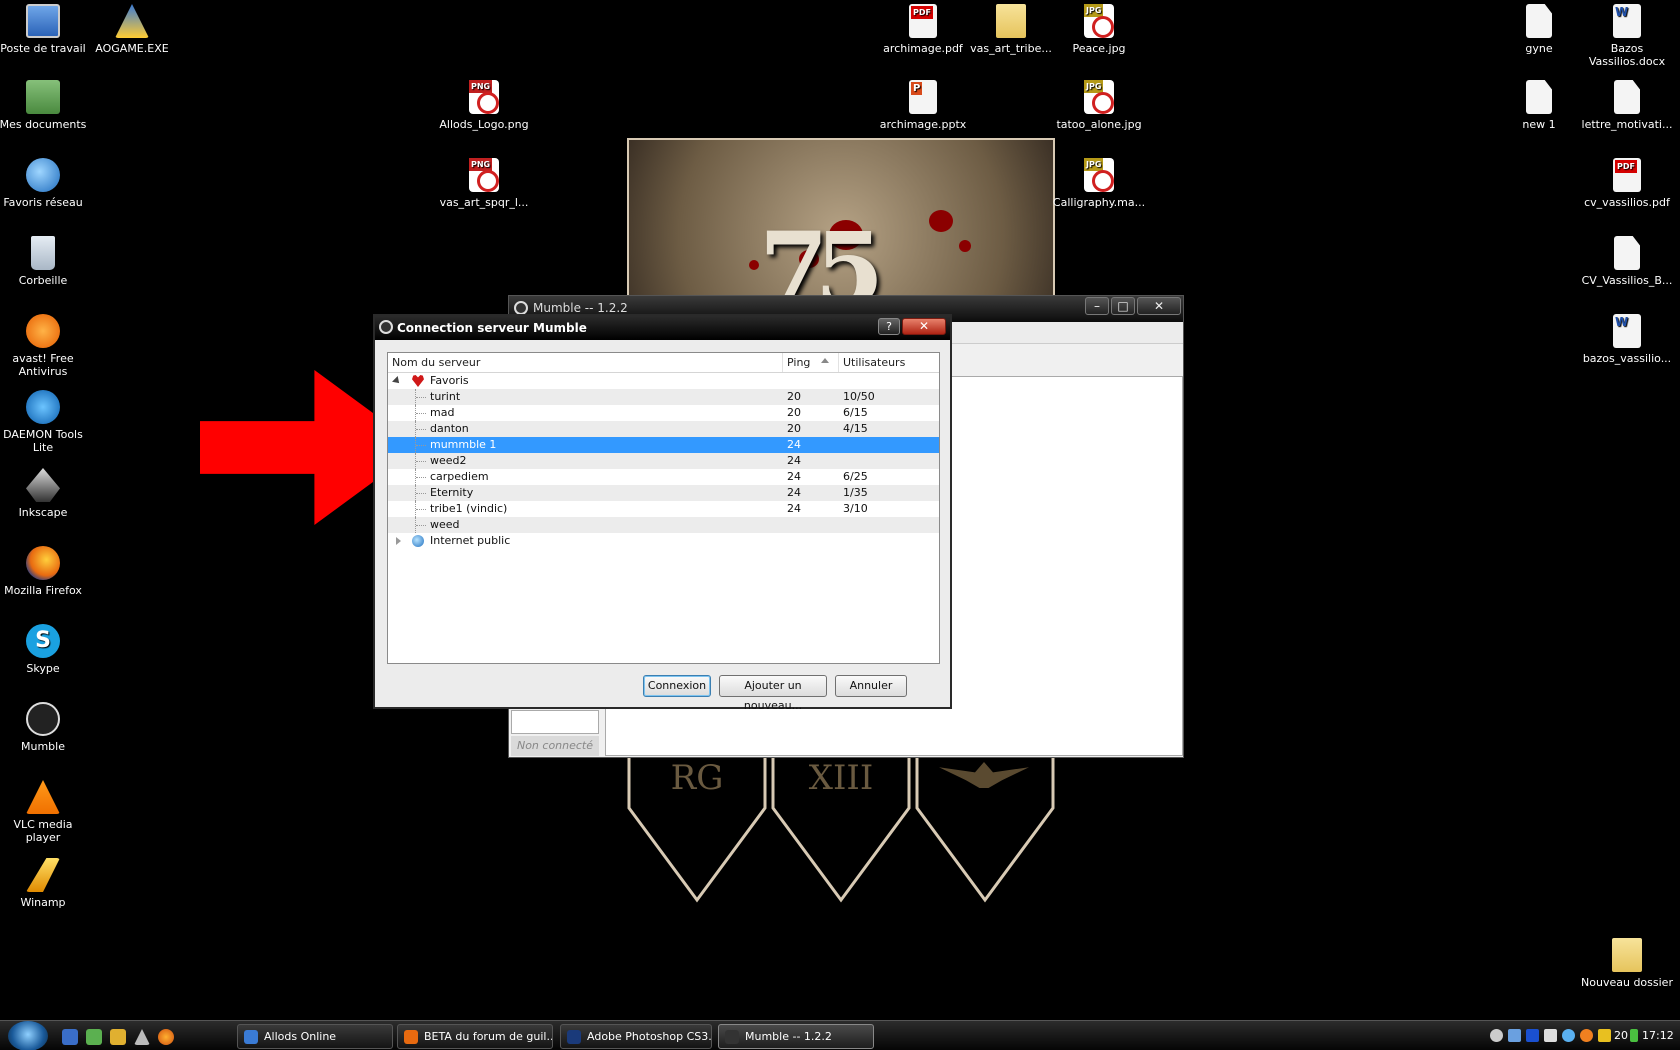 This screenshot has height=1050, width=1680. What do you see at coordinates (459, 476) in the screenshot?
I see `server-name: carpediem` at bounding box center [459, 476].